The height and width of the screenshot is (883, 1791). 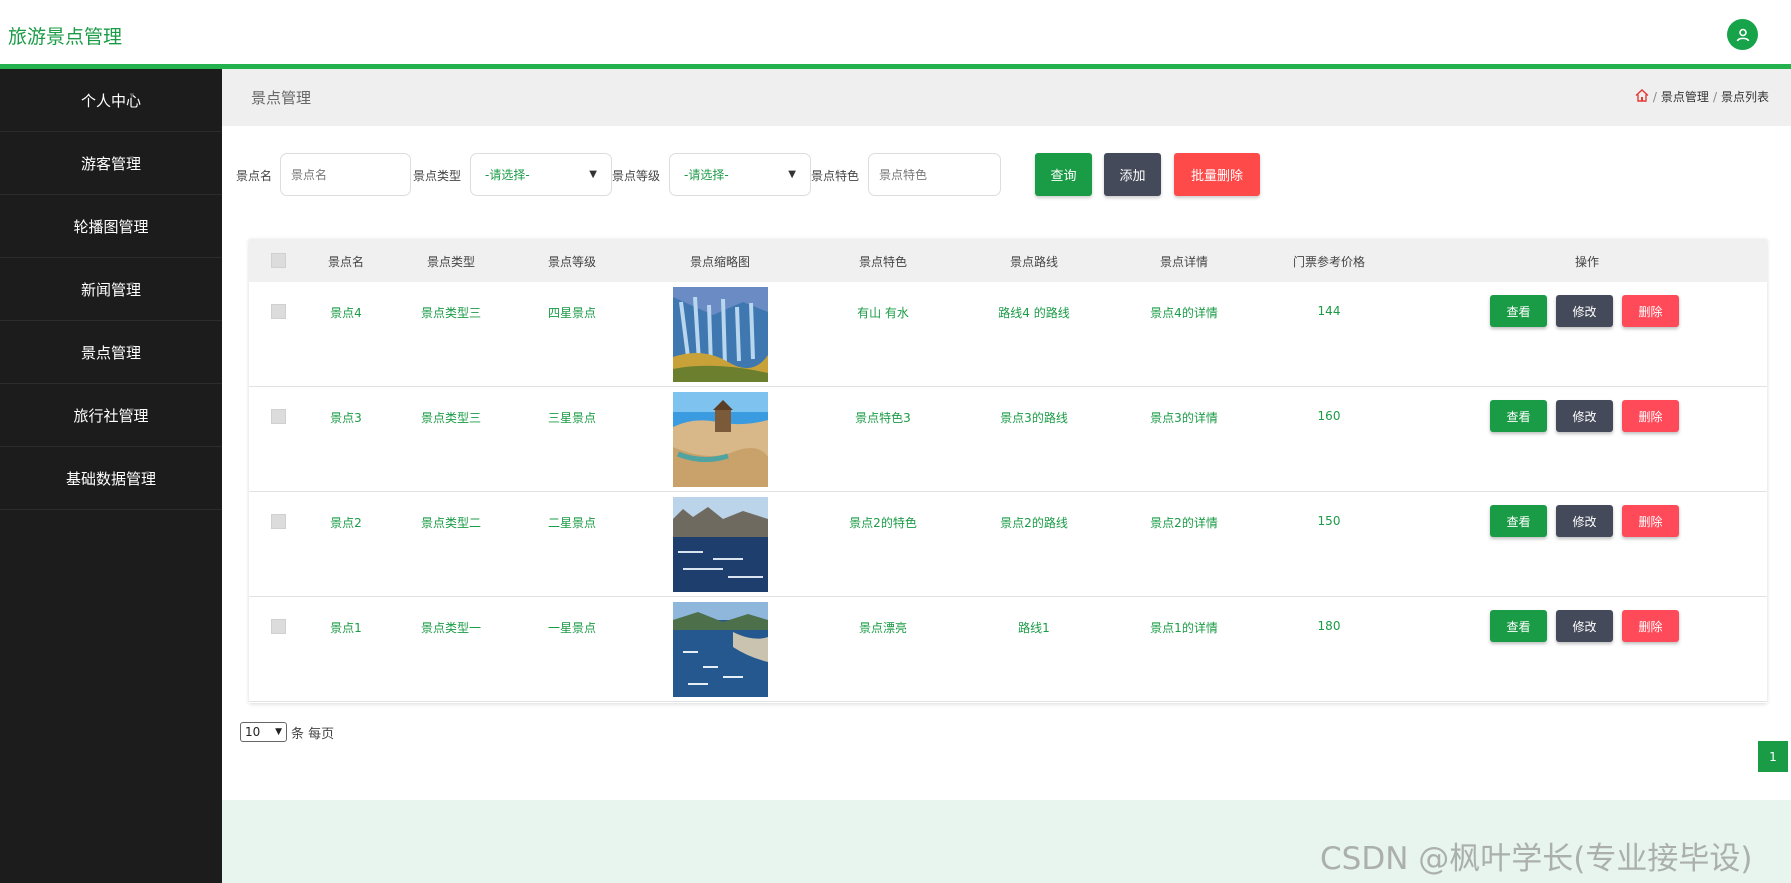 What do you see at coordinates (1006, 841) in the screenshot?
I see `footer: CSDN @枫叶学长(专业接毕设)` at bounding box center [1006, 841].